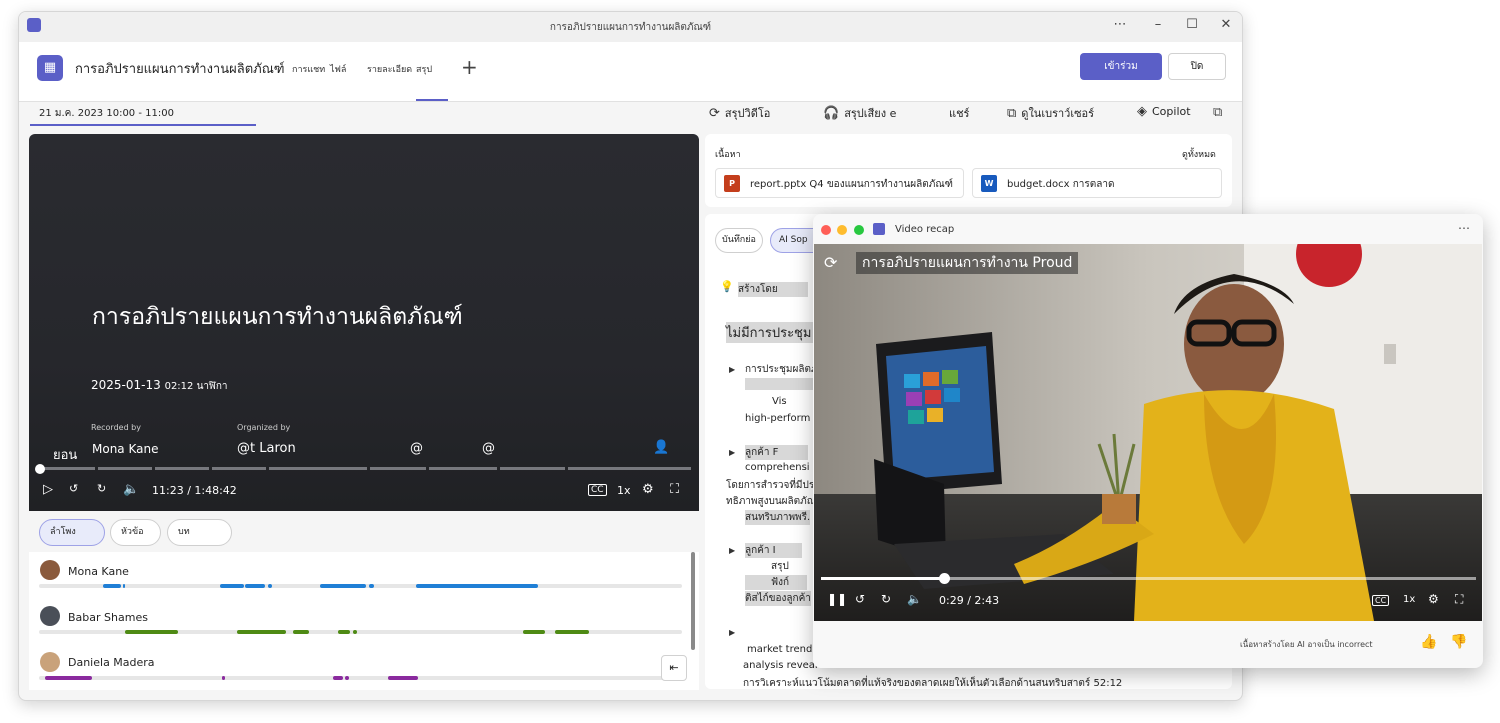 Image resolution: width=1500 pixels, height=723 pixels. I want to click on minimize-icon, so click(842, 230).